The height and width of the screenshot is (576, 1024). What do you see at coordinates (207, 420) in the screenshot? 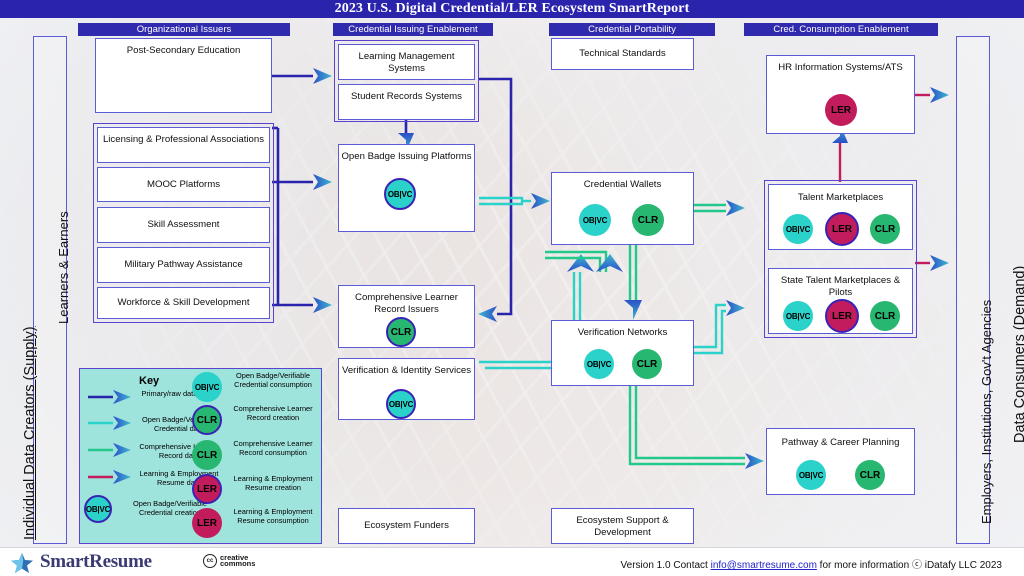
I see `key-badge-clr-creation-icon: CLR` at bounding box center [207, 420].